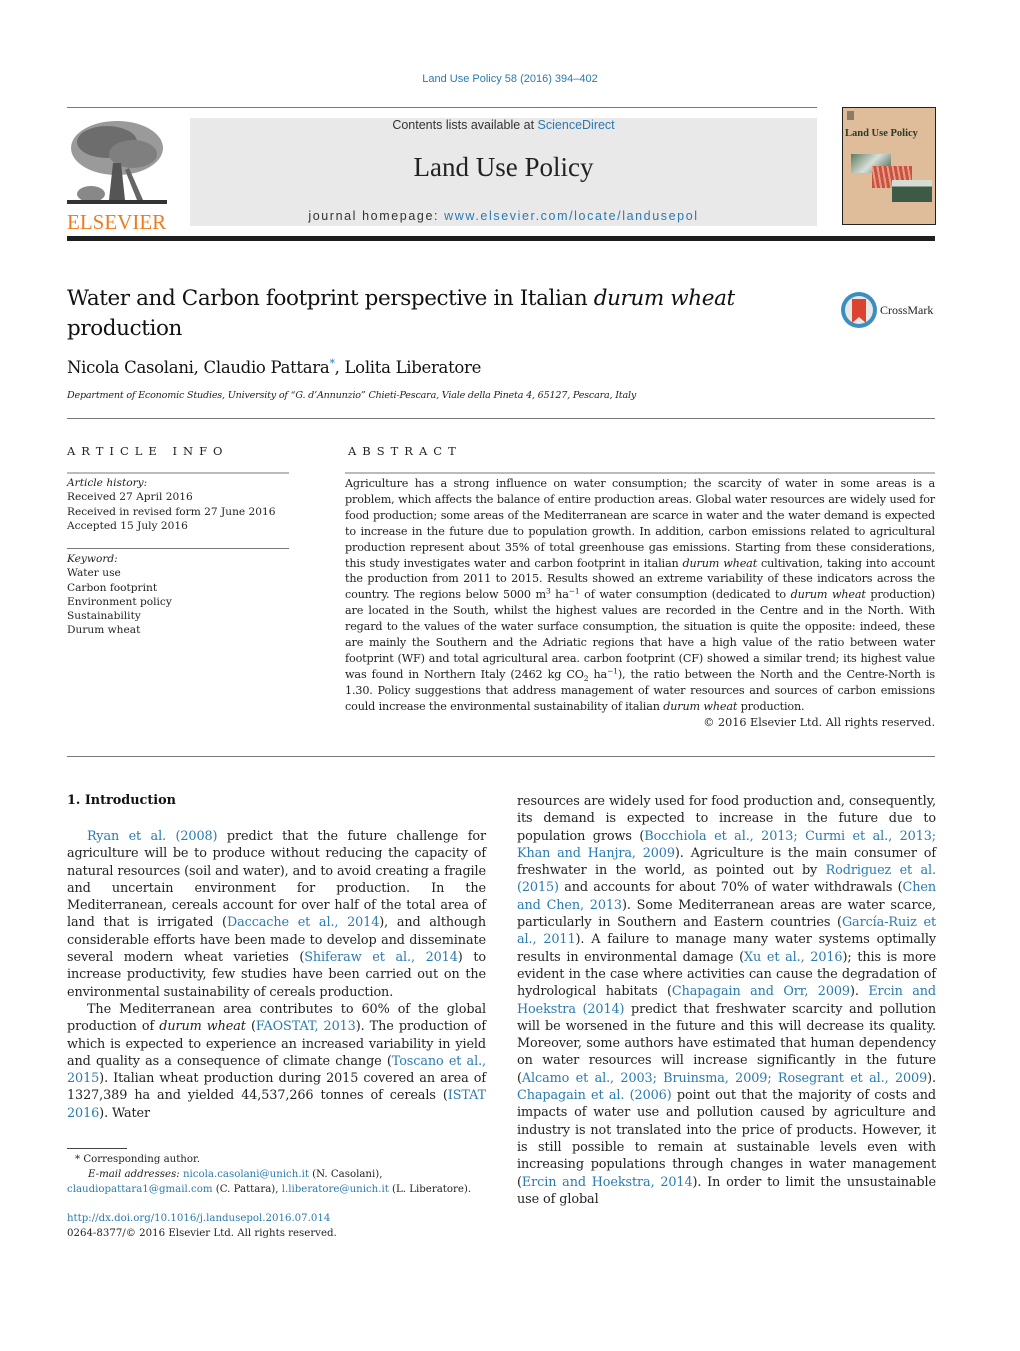  What do you see at coordinates (152, 836) in the screenshot?
I see `reference-link: Ryan et al. (2008)` at bounding box center [152, 836].